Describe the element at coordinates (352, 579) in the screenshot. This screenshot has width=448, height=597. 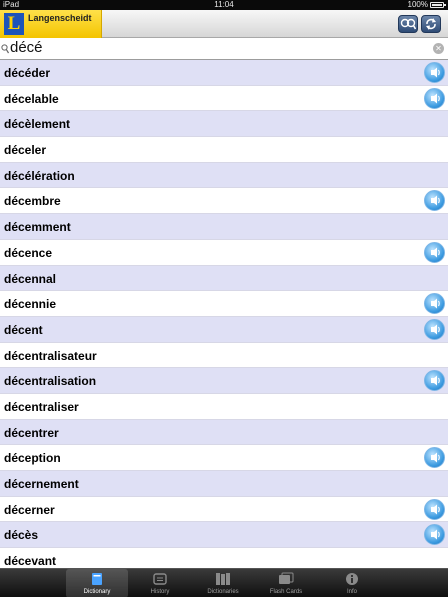
I see `info-icon` at that location.